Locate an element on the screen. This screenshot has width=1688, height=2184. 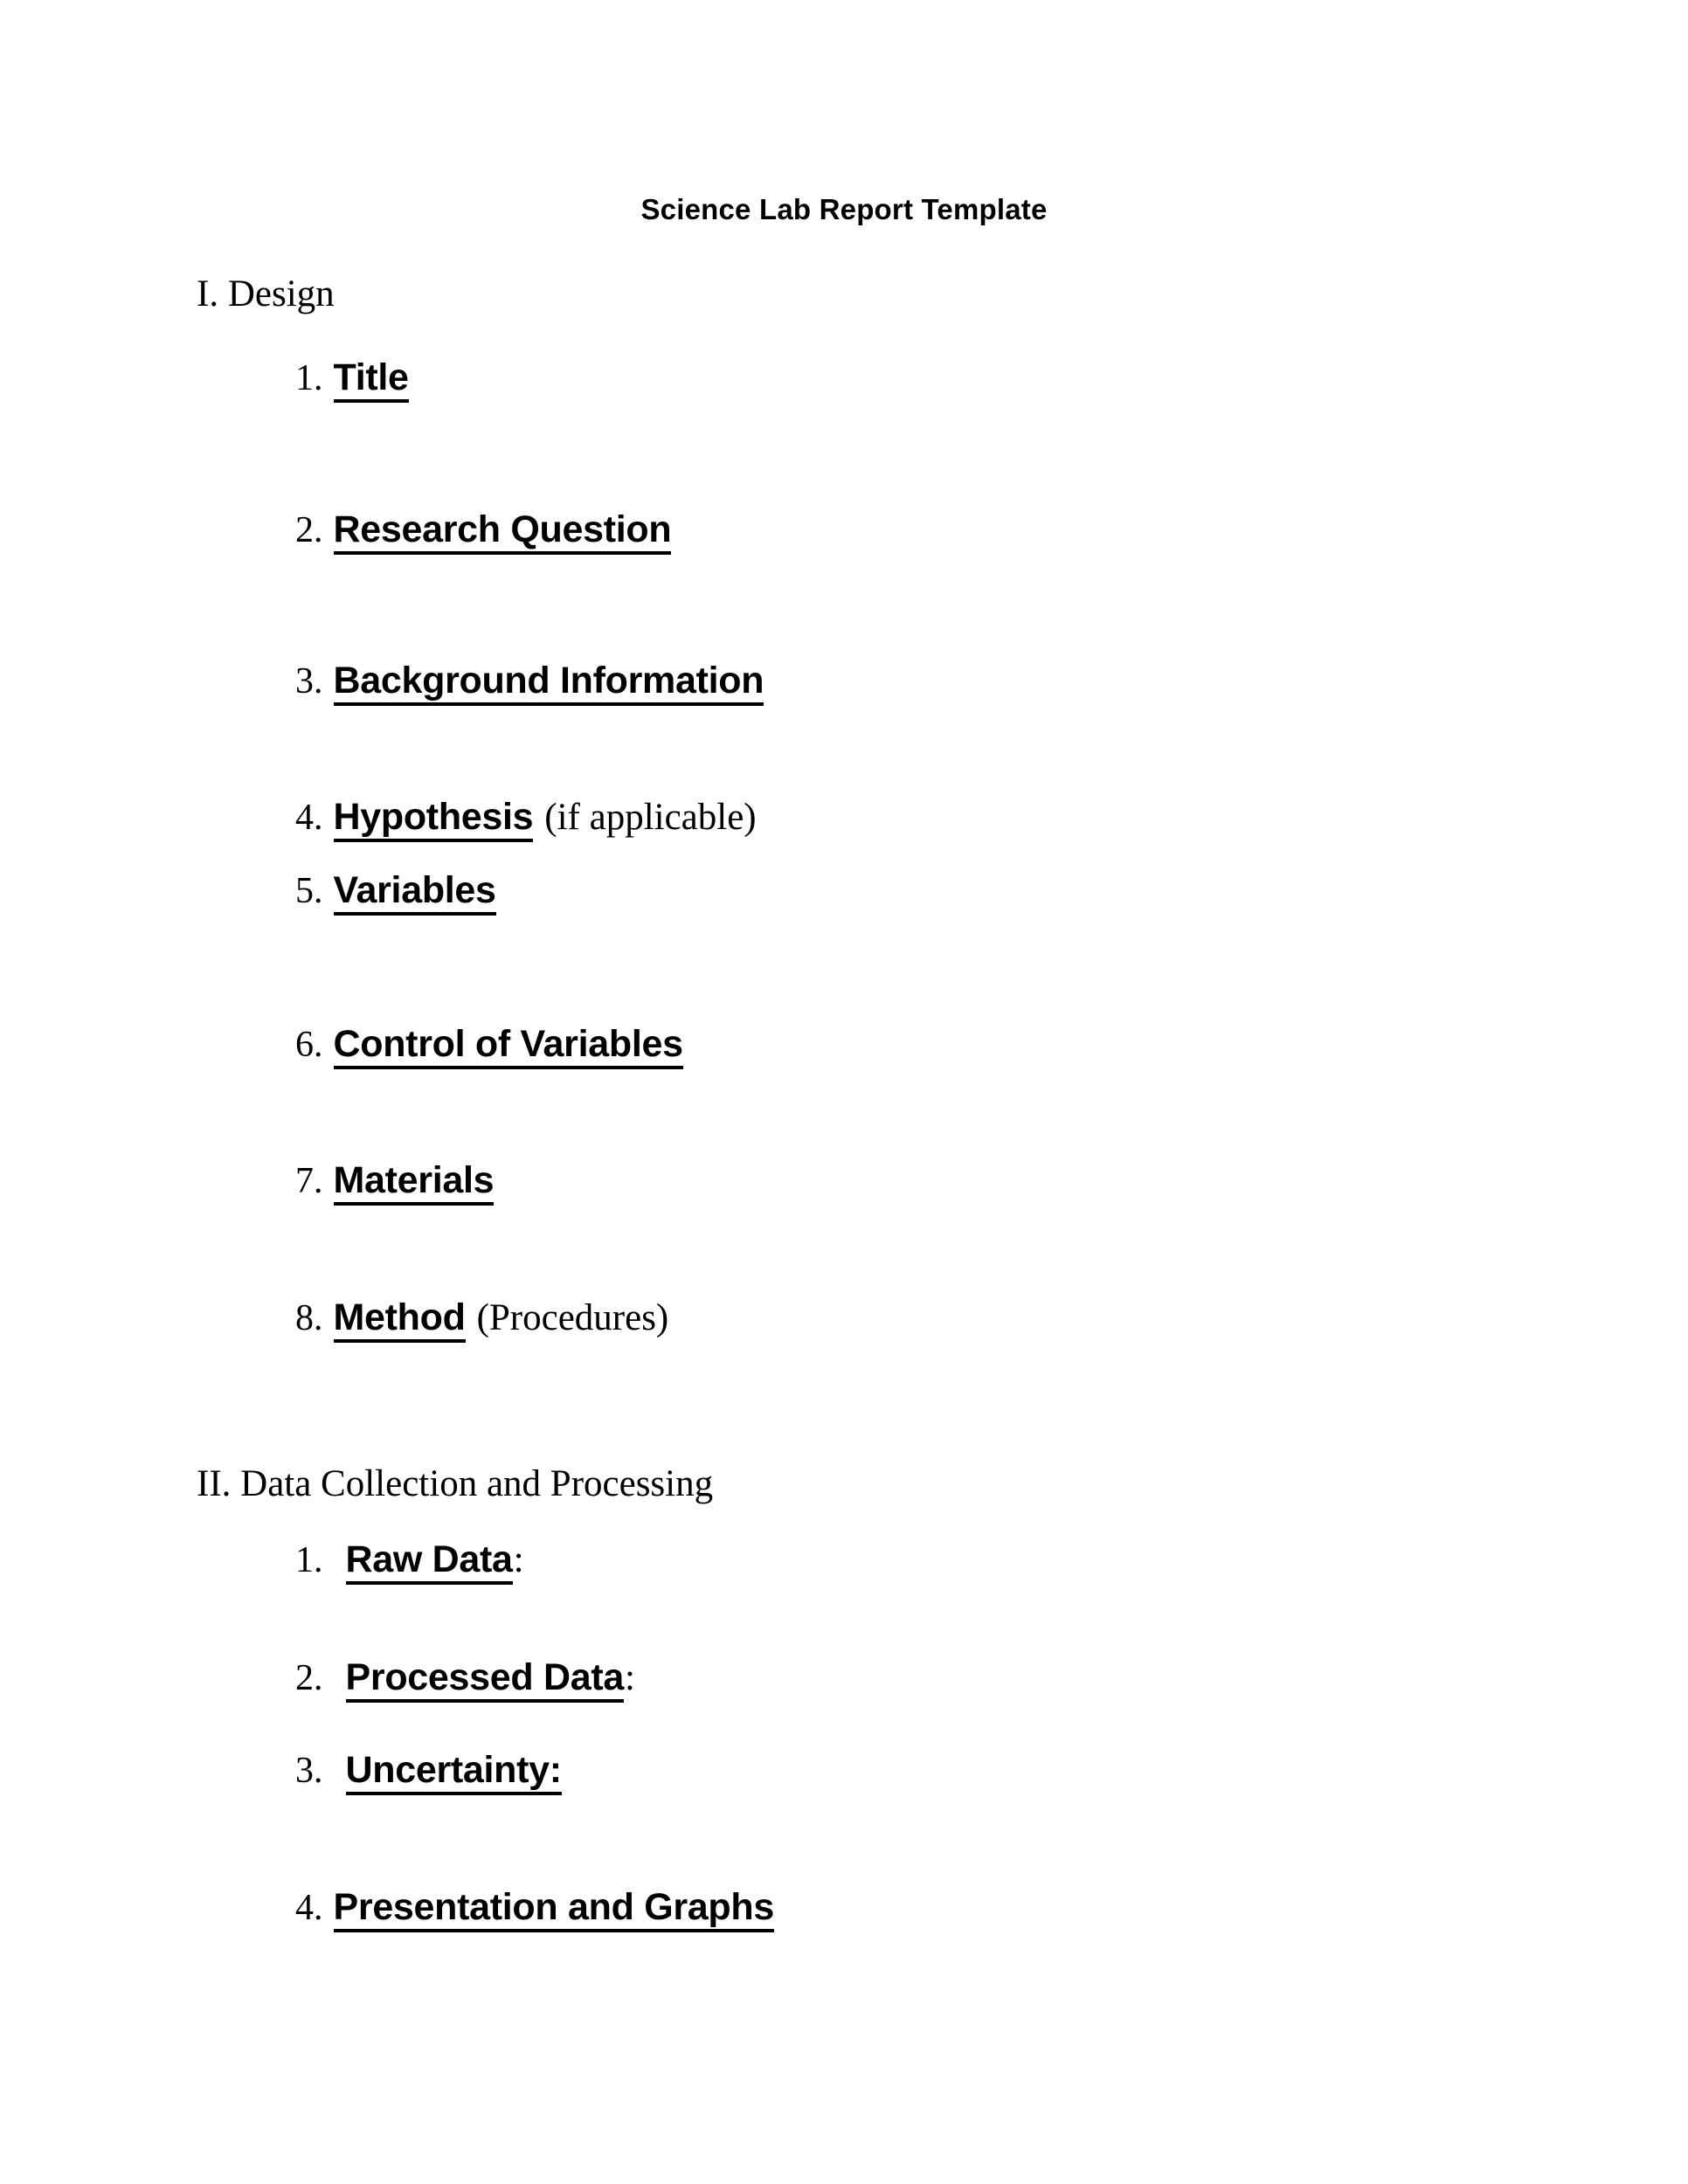
section-heading-ii: II. Data Collection and Processing is located at coordinates (455, 1483).